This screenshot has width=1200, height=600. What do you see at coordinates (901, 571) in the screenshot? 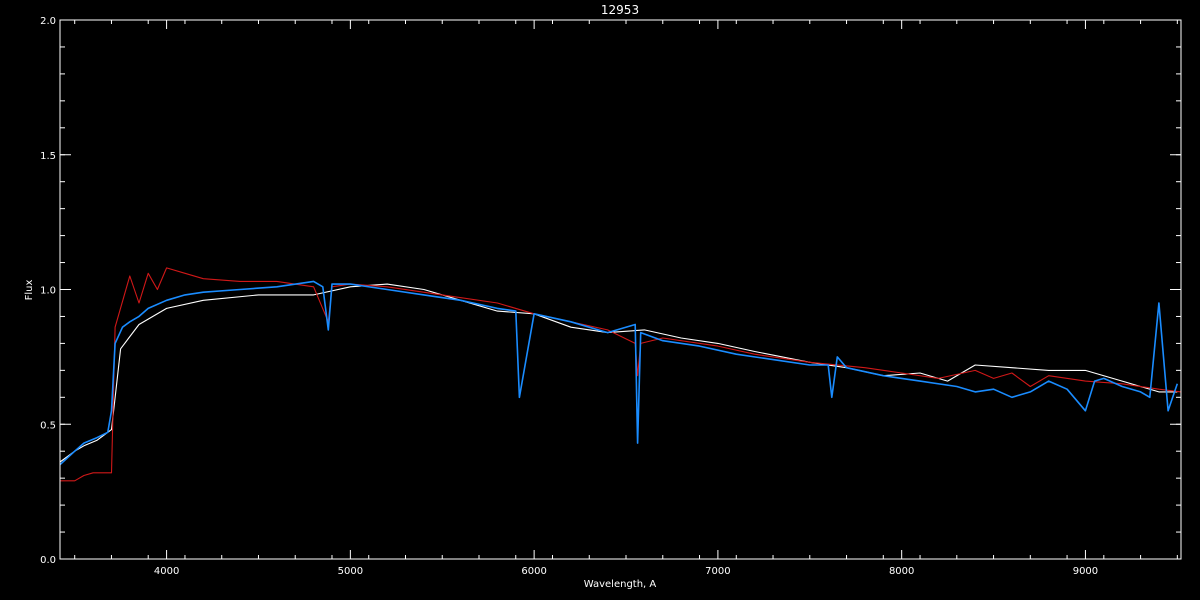
I see `x-tick-label: 8000` at bounding box center [901, 571].